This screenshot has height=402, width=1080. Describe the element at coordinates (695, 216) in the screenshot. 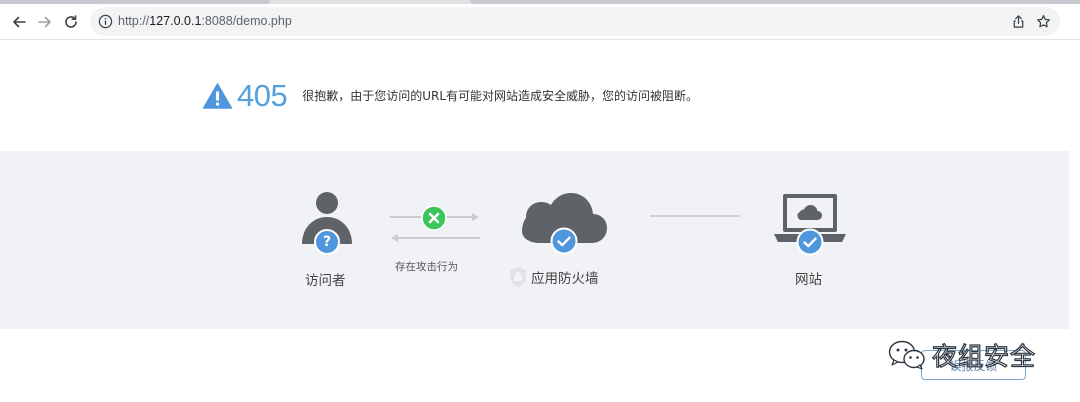

I see `connector-line` at that location.